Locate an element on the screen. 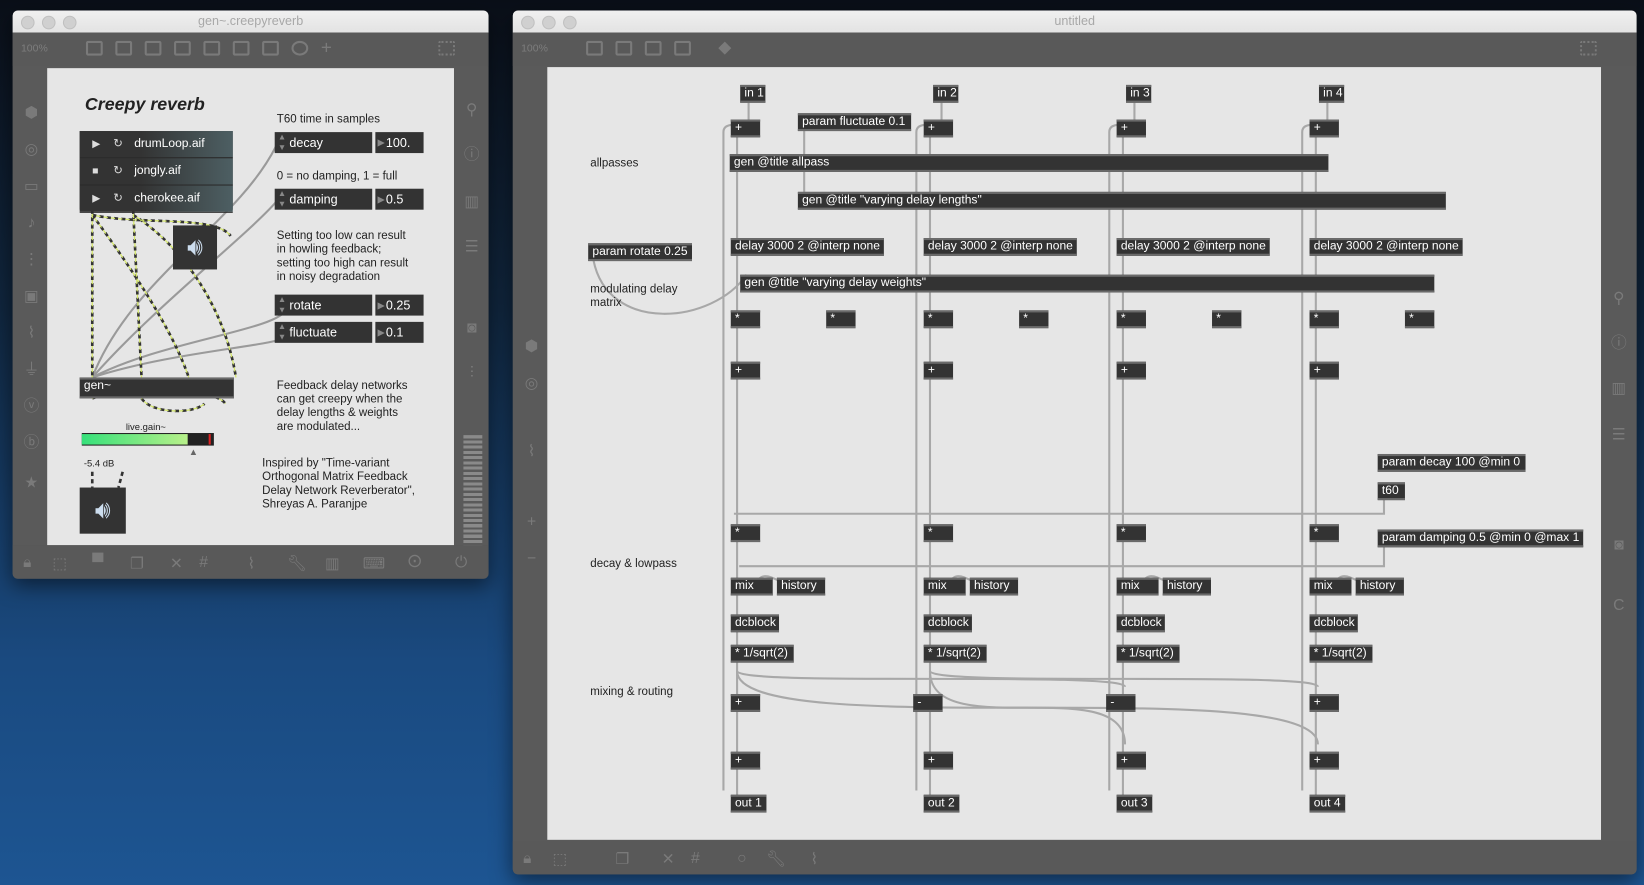  max-object-: - is located at coordinates (1121, 703).